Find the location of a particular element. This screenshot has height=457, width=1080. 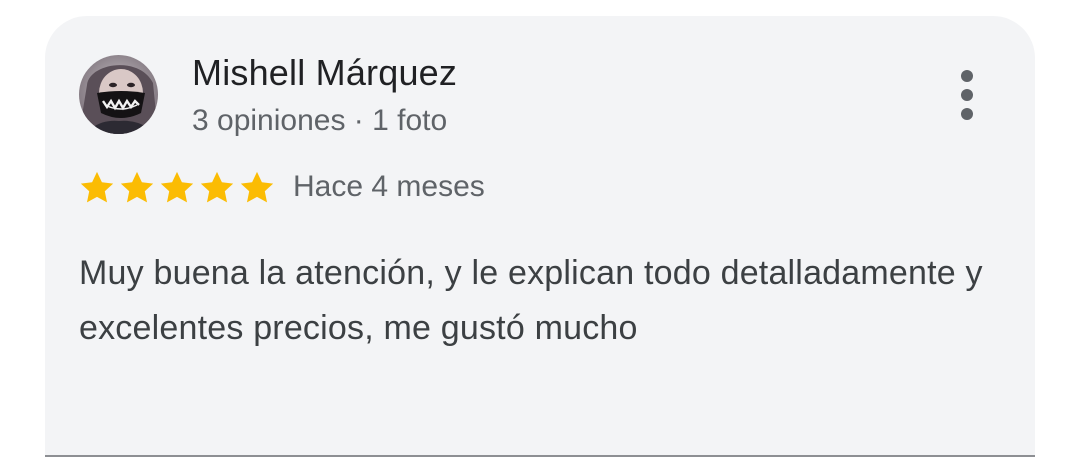

author-meta: 3 opiniones · 1 foto is located at coordinates (320, 120).